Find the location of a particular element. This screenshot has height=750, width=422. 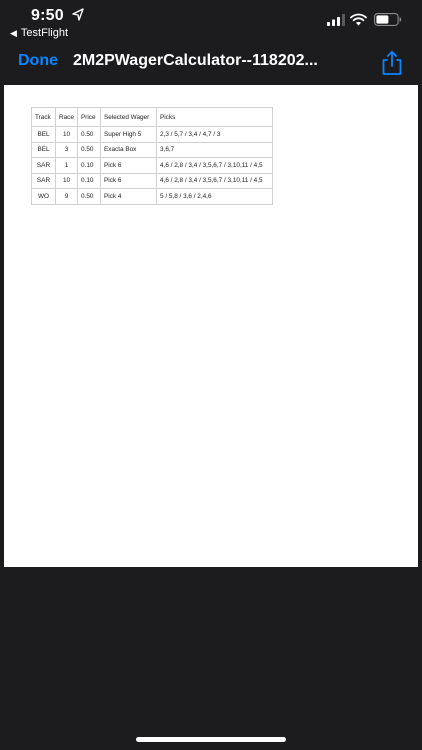

header-selected-wager: Selected Wager is located at coordinates (128, 117).